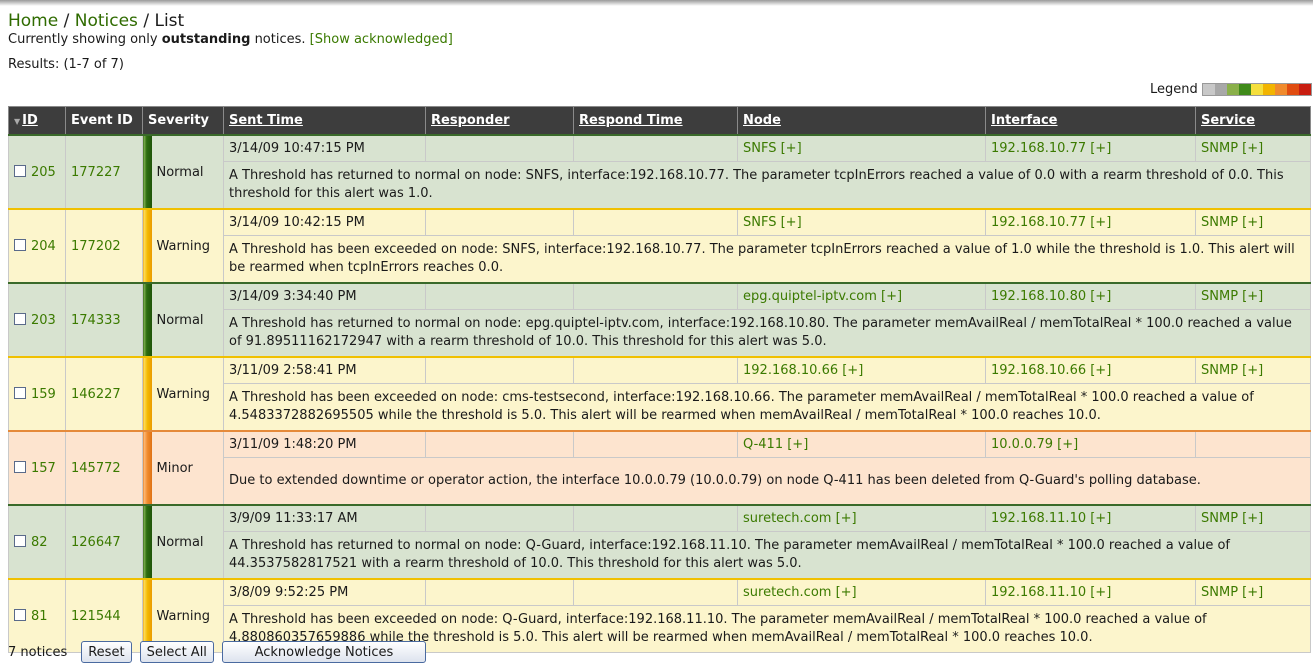 The image size is (1313, 672). What do you see at coordinates (43, 320) in the screenshot?
I see `notice-id-link: 203` at bounding box center [43, 320].